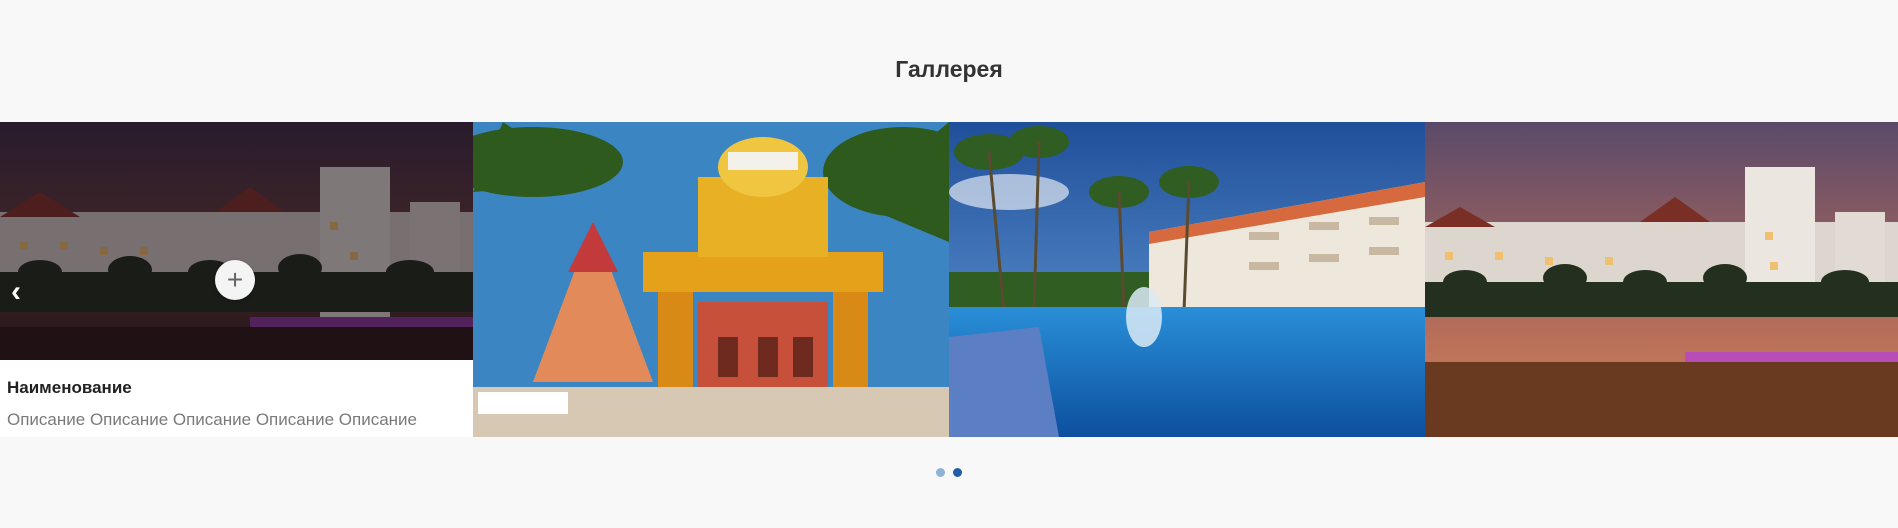  I want to click on temple-photo, so click(711, 279).